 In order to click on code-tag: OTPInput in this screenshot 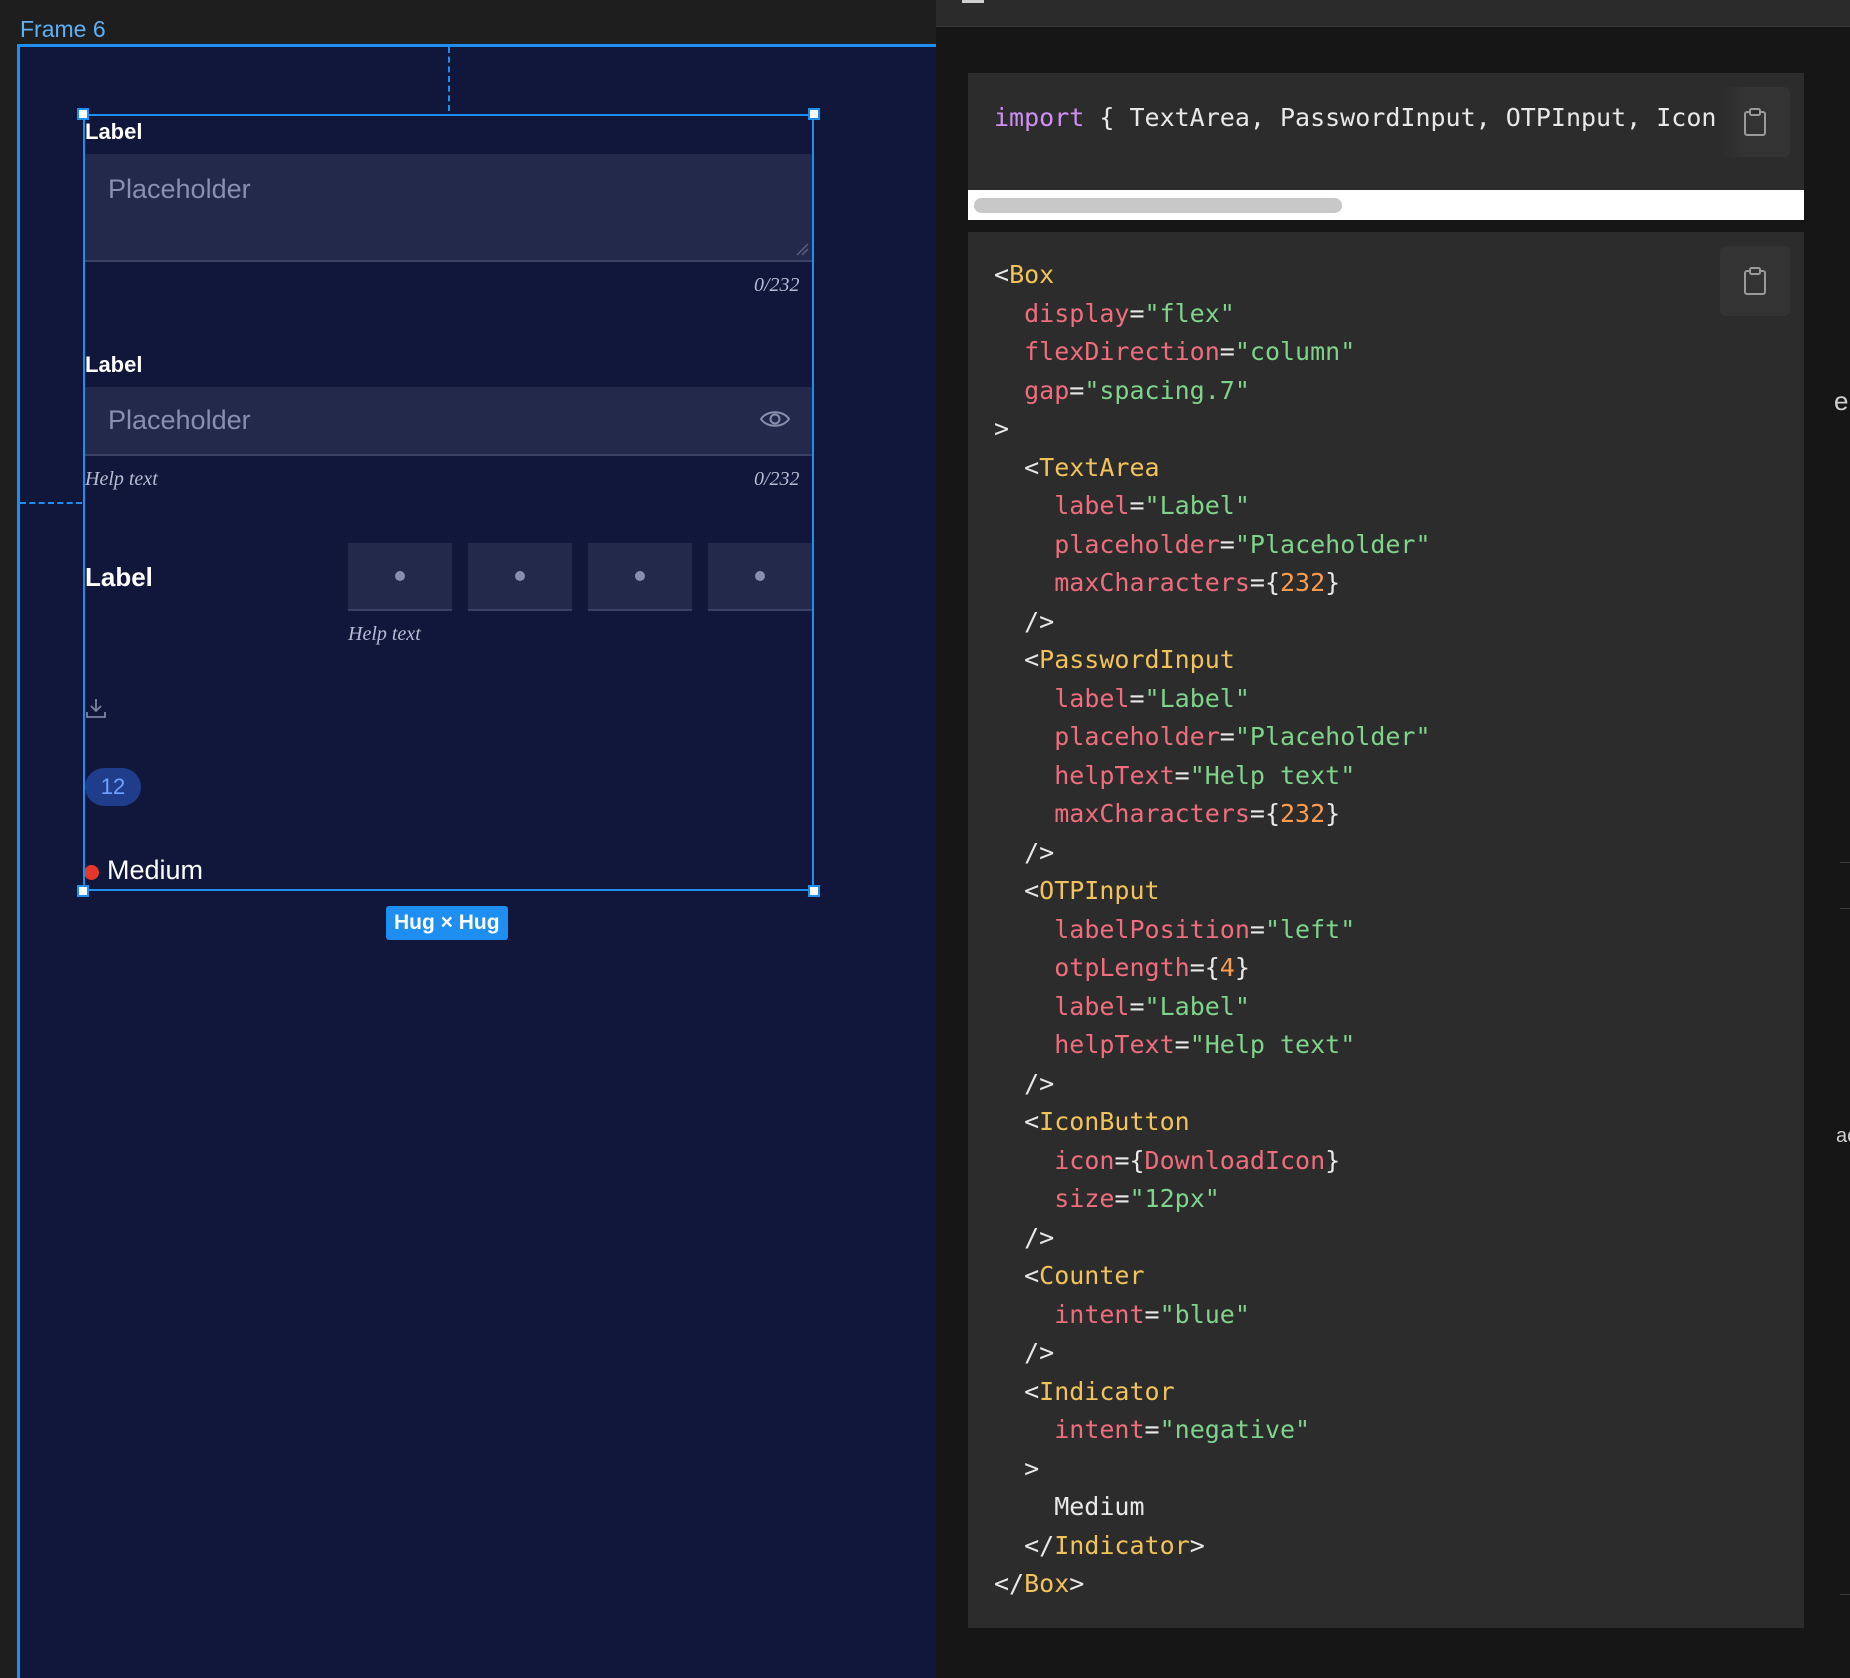, I will do `click(1099, 890)`.